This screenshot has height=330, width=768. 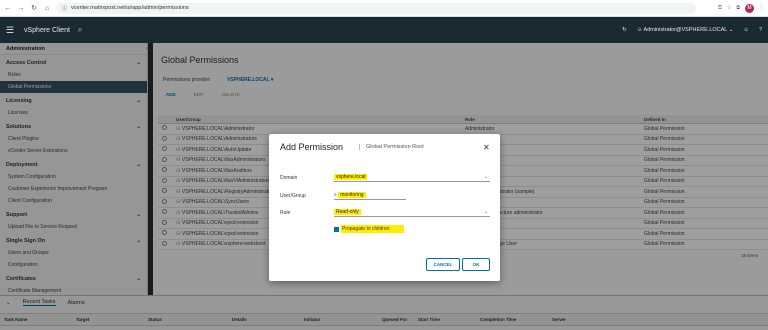 What do you see at coordinates (352, 195) in the screenshot?
I see `user-group-value: monitoring` at bounding box center [352, 195].